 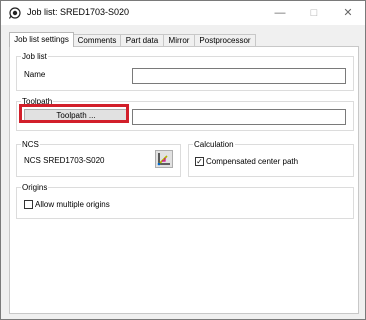 I want to click on job-list-group-label: Job list, so click(x=34, y=56).